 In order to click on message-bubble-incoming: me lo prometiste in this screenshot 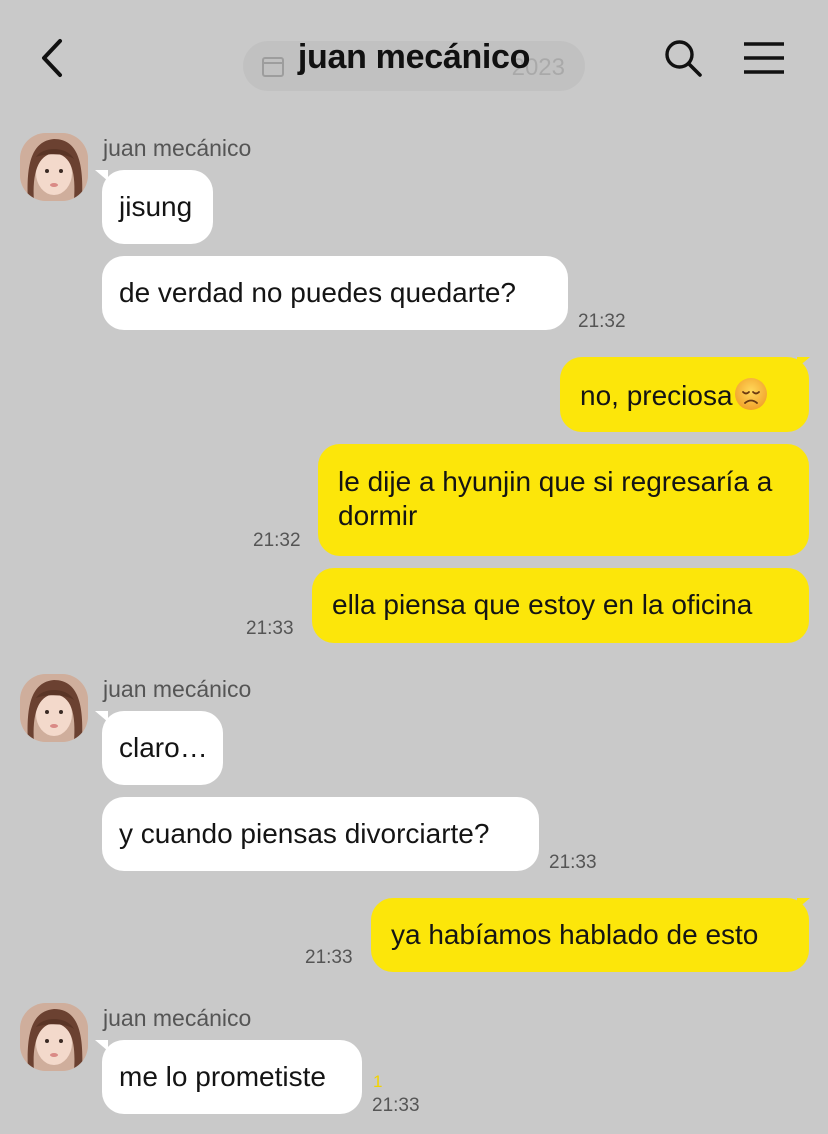, I will do `click(232, 1077)`.